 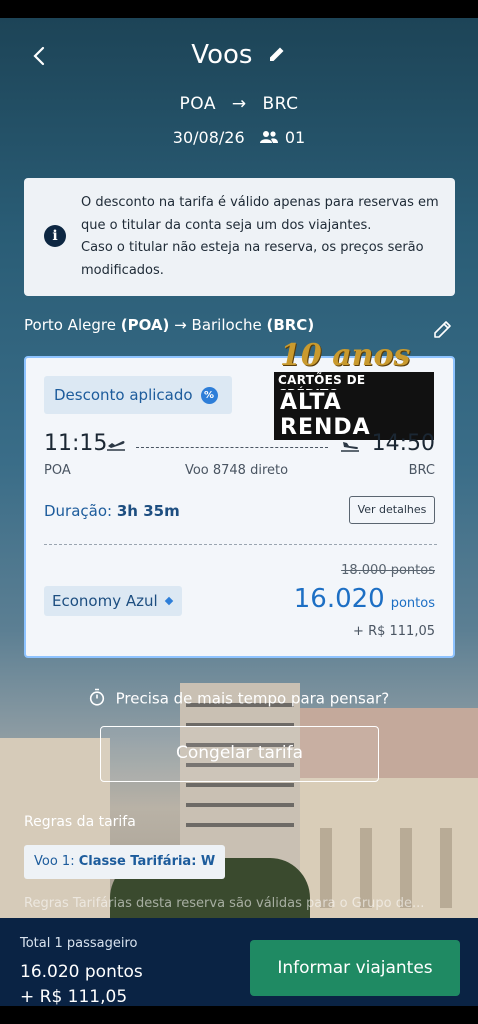 What do you see at coordinates (78, 511) in the screenshot?
I see `duration-label: Duração:` at bounding box center [78, 511].